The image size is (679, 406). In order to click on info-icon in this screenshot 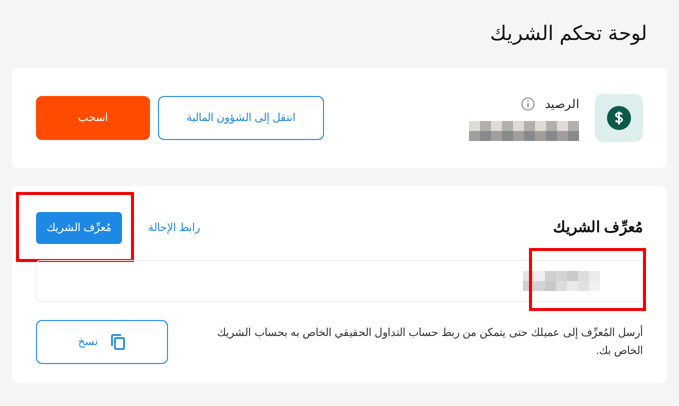, I will do `click(528, 104)`.